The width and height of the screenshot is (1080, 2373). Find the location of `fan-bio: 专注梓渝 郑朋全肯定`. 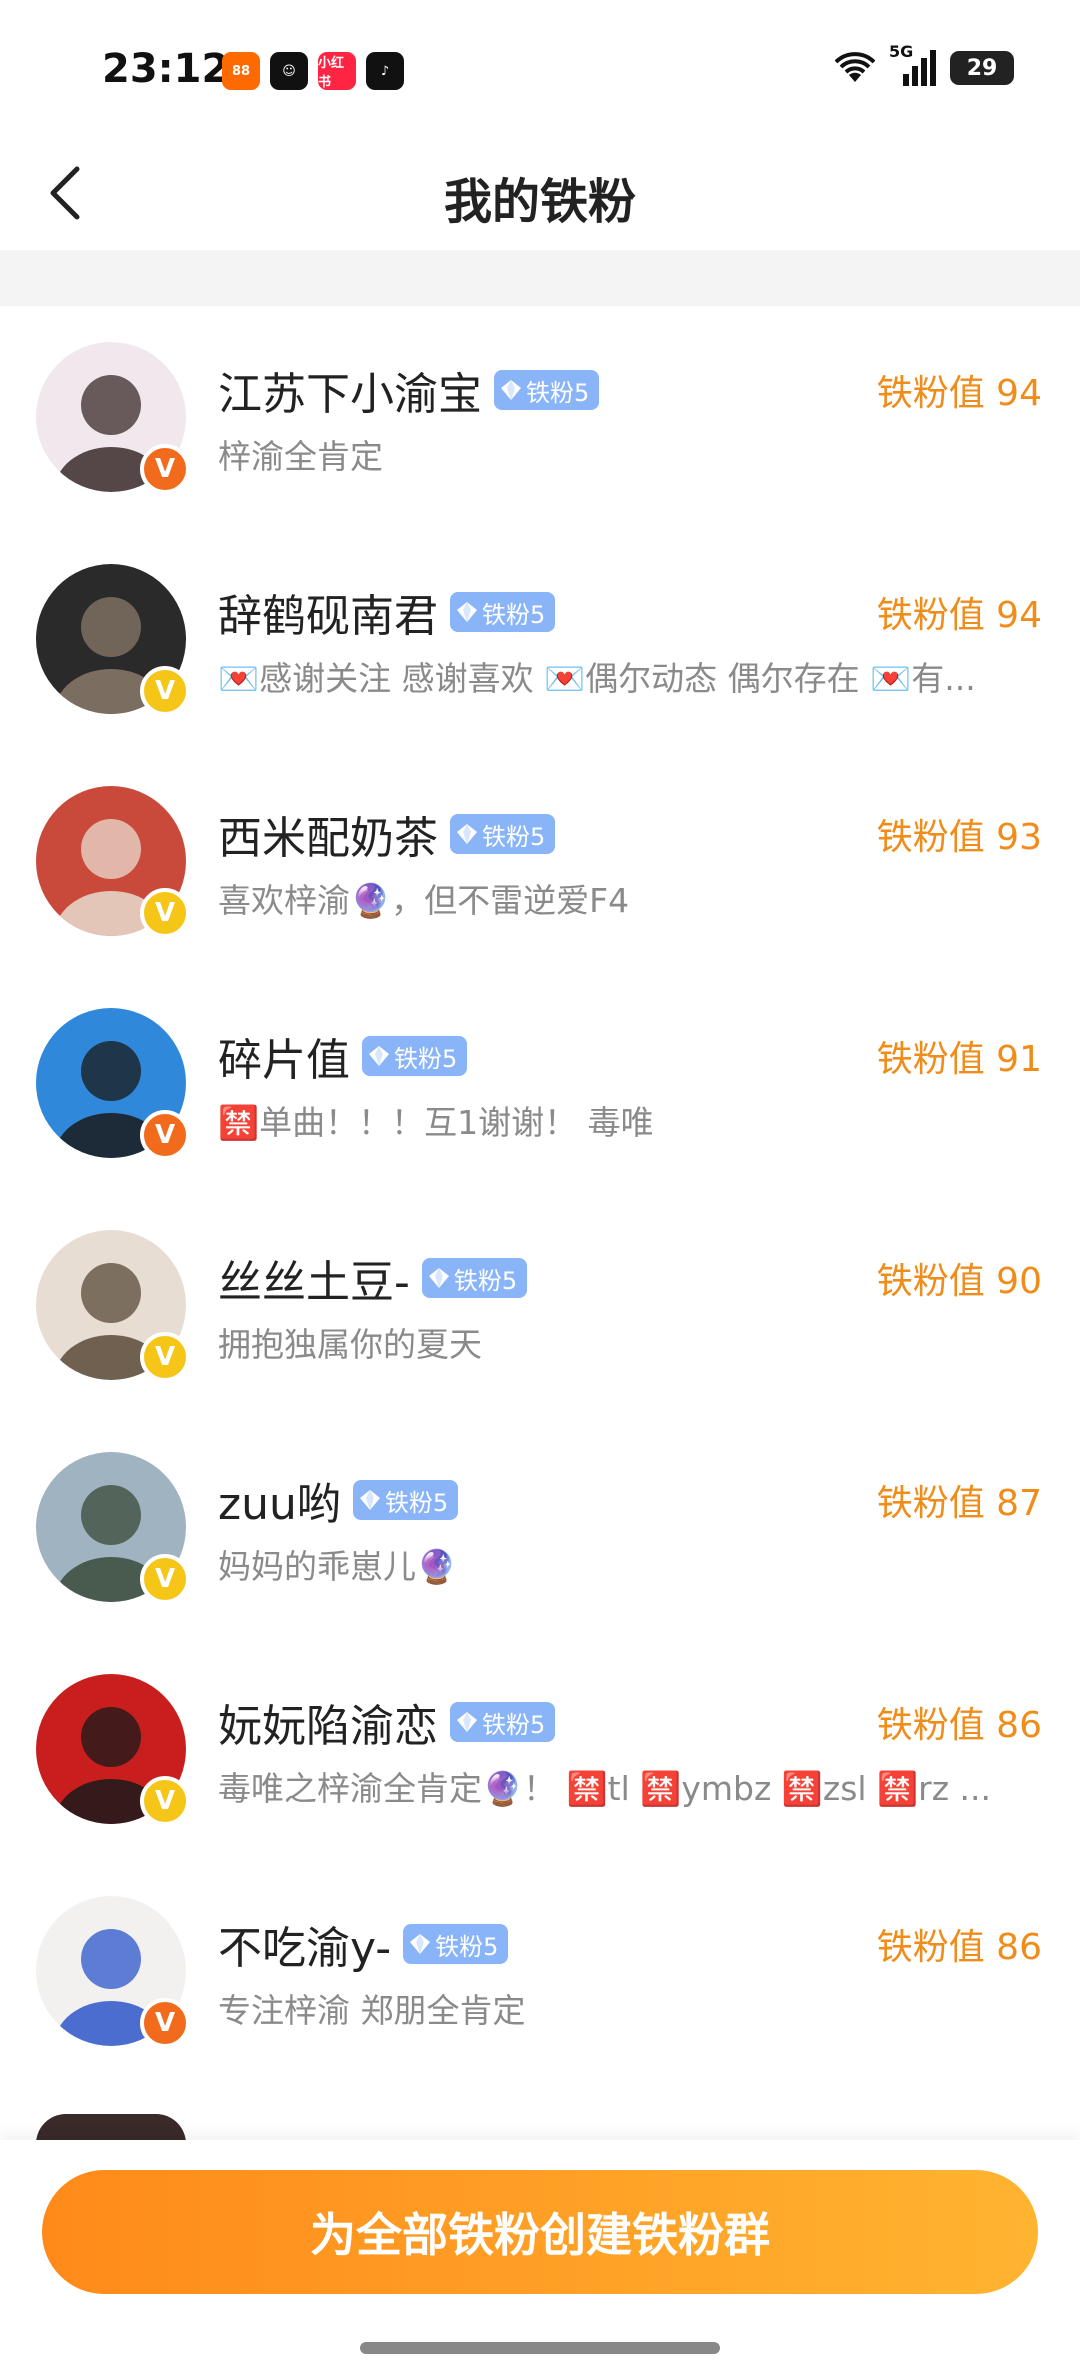

fan-bio: 专注梓渝 郑朋全肯定 is located at coordinates (372, 2010).